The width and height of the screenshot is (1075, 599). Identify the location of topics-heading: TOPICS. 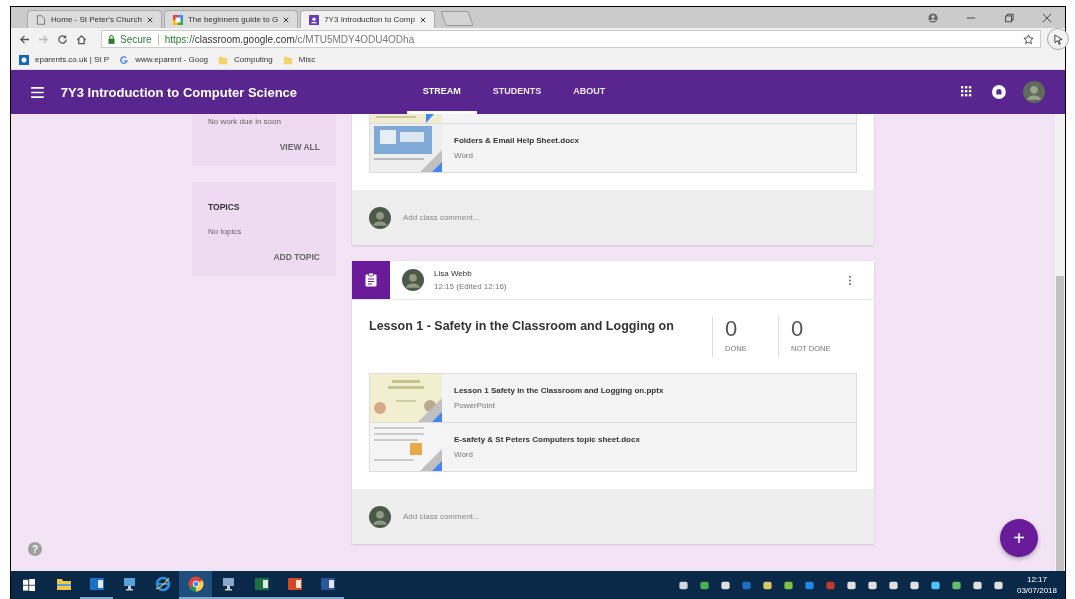
(224, 207).